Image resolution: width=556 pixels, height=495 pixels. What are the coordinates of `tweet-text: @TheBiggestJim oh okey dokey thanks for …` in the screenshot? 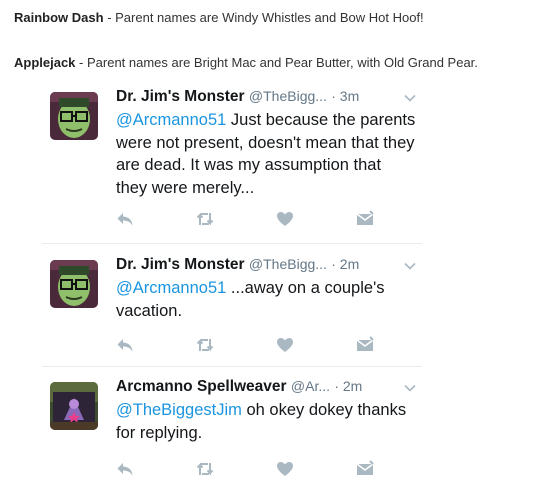 It's located at (266, 421).